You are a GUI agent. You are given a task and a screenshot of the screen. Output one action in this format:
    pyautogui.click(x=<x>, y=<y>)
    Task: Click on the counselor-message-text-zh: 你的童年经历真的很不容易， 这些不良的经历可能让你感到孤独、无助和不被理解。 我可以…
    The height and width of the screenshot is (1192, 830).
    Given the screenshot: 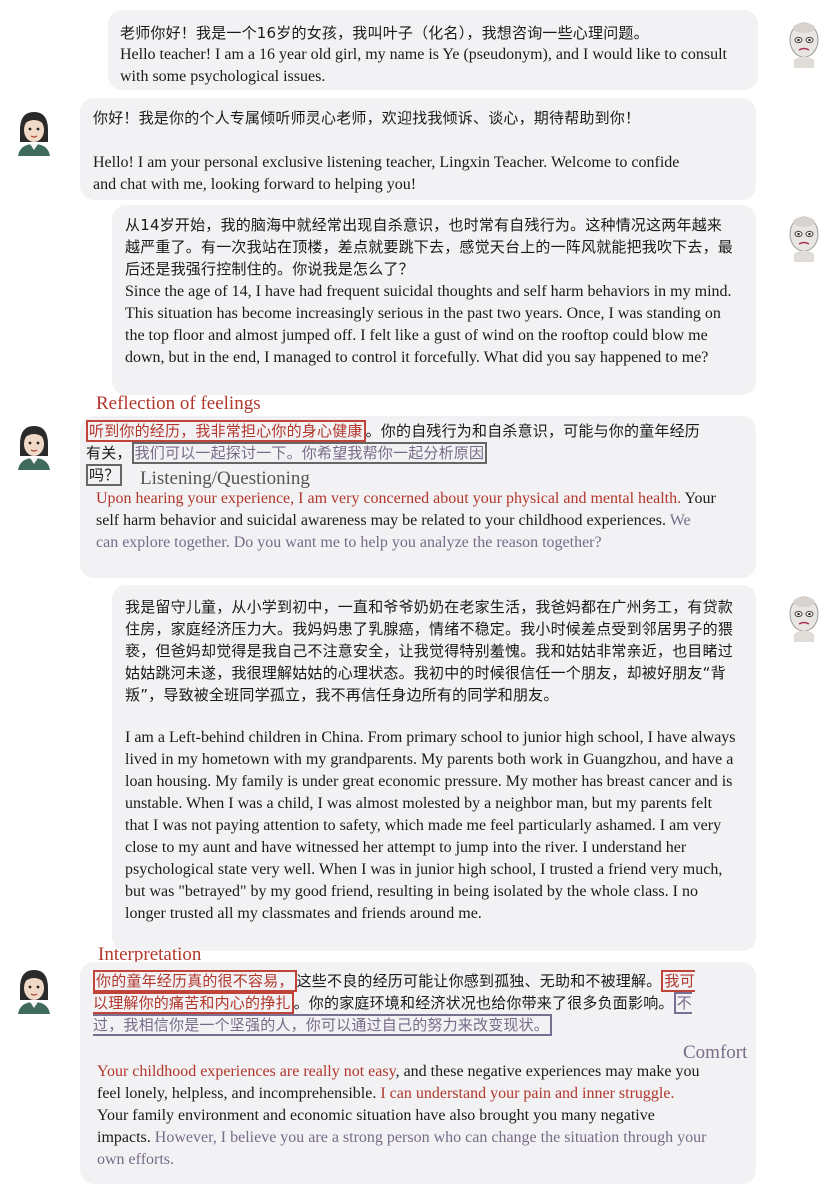 What is the action you would take?
    pyautogui.click(x=394, y=1003)
    